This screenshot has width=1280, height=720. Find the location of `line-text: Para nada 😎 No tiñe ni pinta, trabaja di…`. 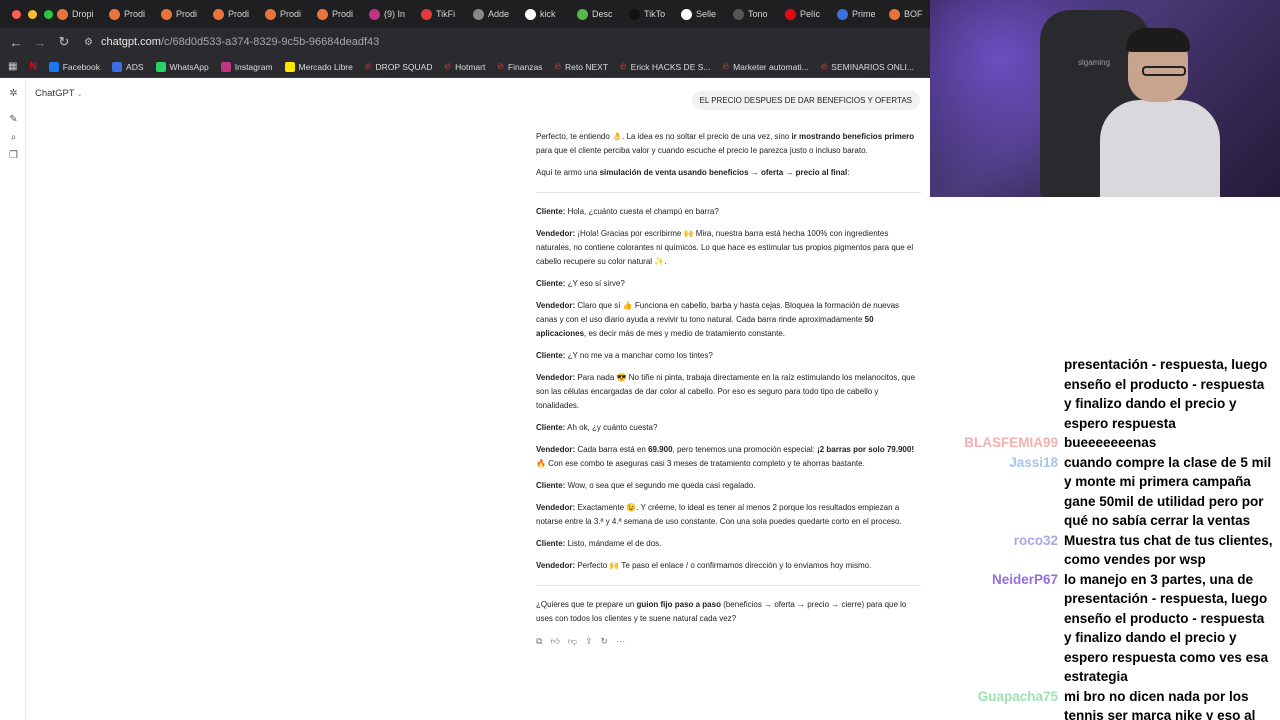

line-text: Para nada 😎 No tiñe ni pinta, trabaja di… is located at coordinates (726, 391).